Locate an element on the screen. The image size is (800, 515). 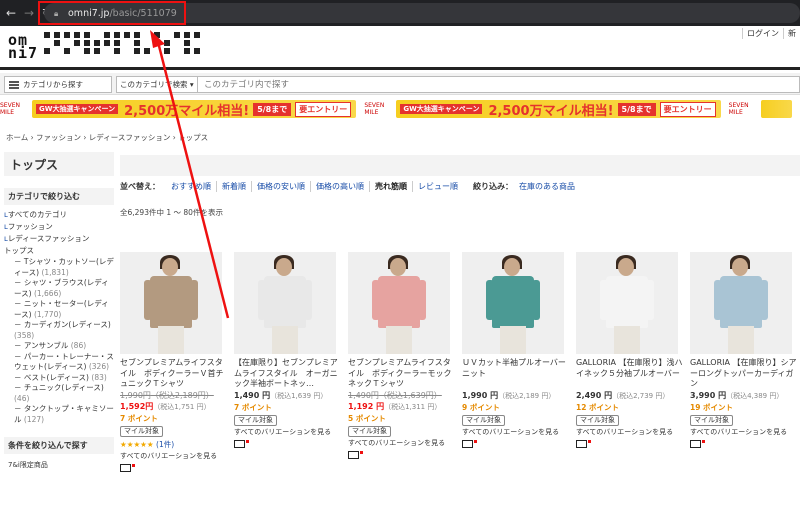
sidebar-item-ladies: ʟレディースファッション is located at coordinates (59, 239).